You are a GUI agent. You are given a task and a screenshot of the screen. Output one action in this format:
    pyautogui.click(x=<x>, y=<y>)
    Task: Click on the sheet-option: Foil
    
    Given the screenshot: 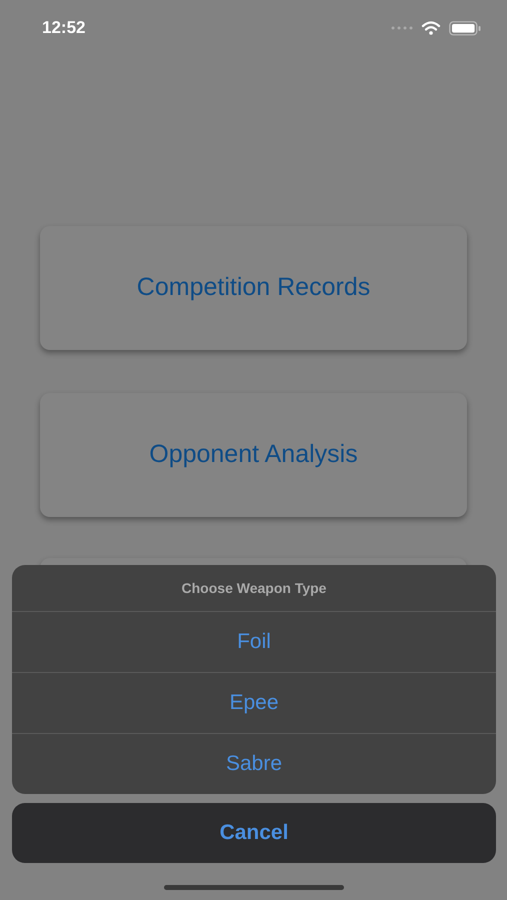 What is the action you would take?
    pyautogui.click(x=254, y=641)
    